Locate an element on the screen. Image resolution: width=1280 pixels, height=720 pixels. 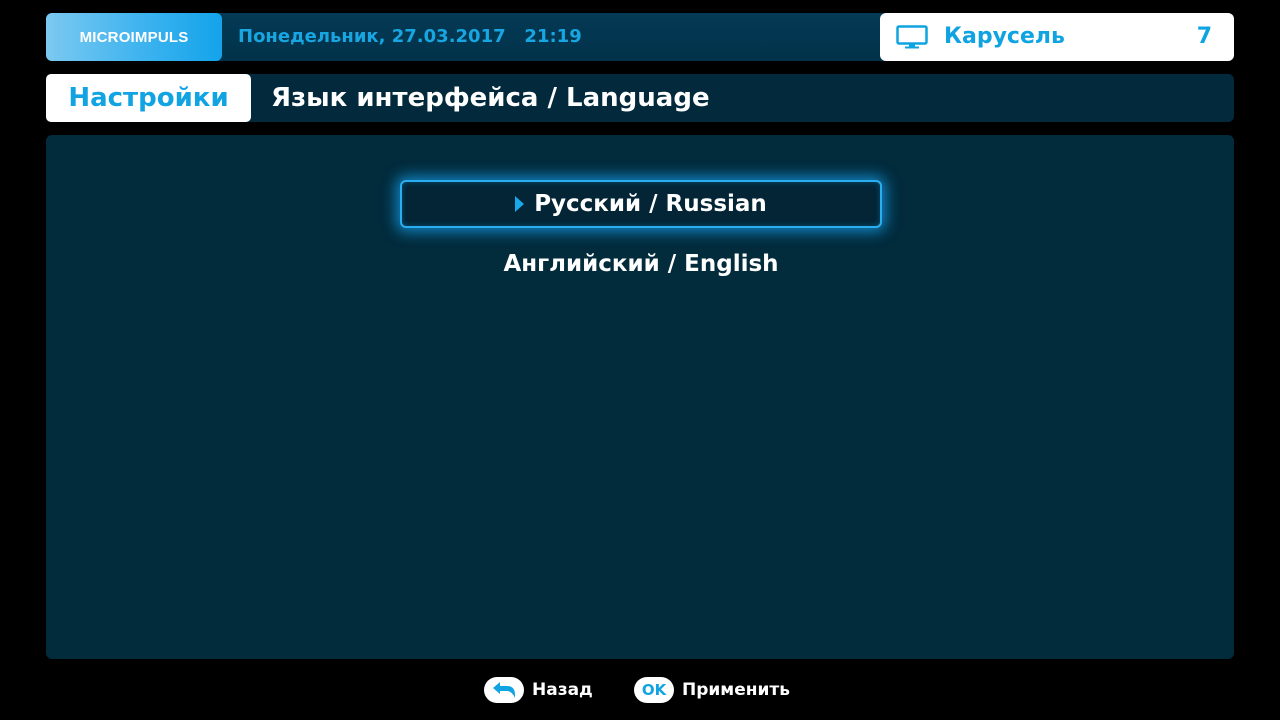
back-arrow-icon is located at coordinates (504, 689).